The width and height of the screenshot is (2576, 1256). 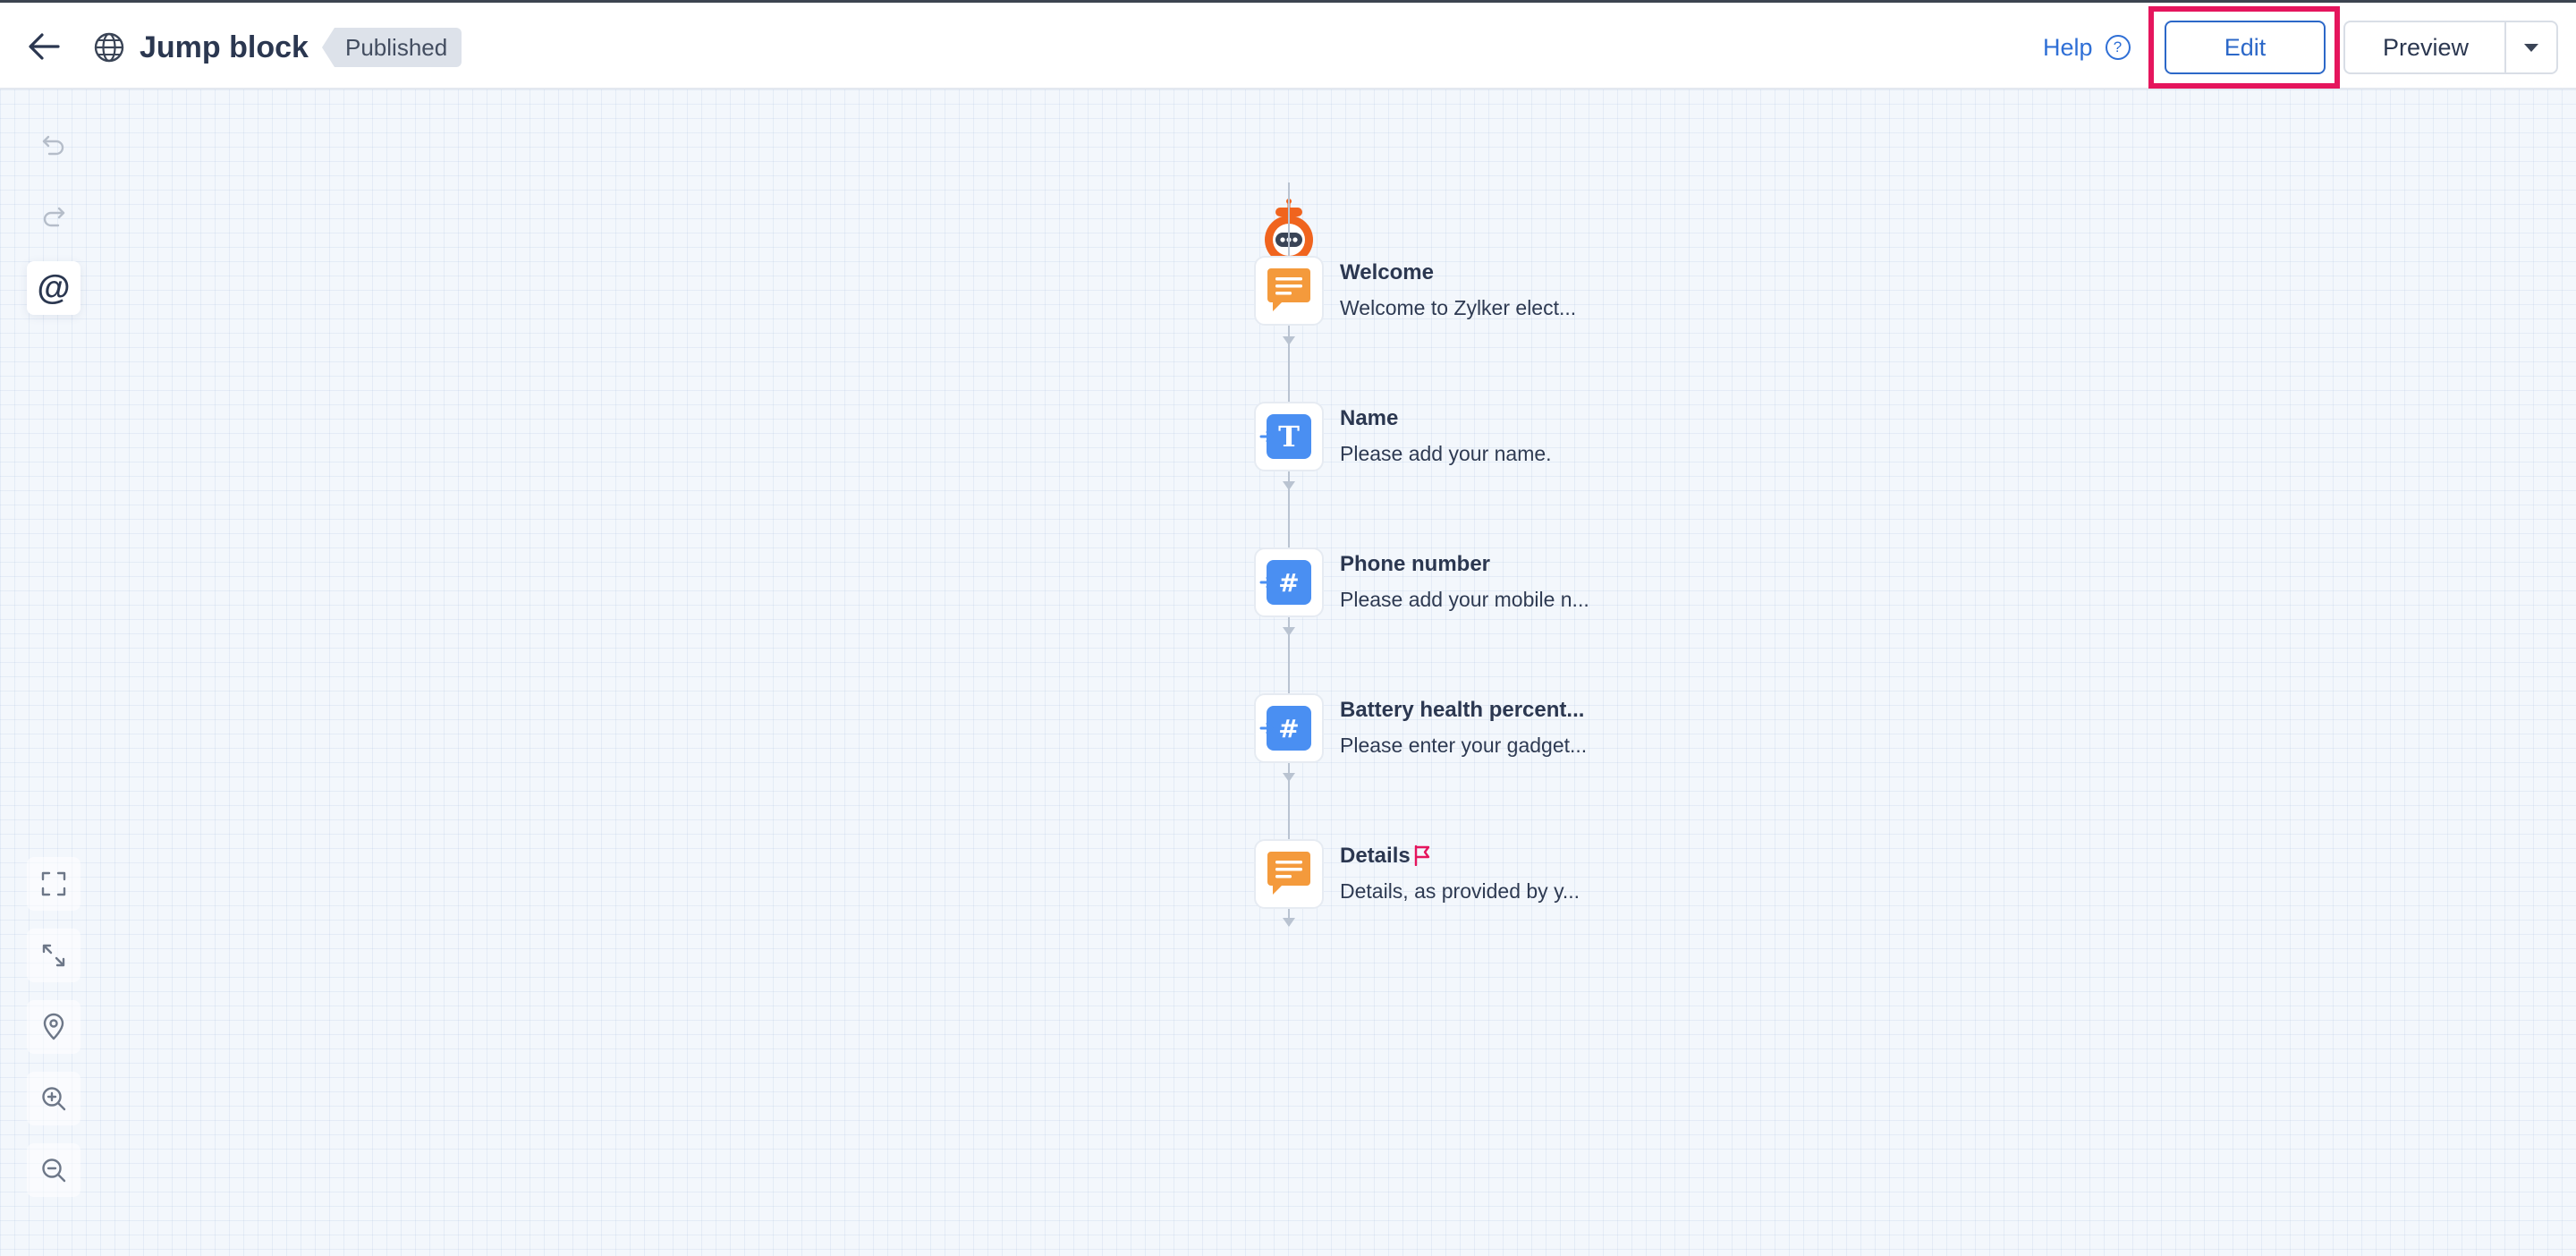 What do you see at coordinates (224, 47) in the screenshot?
I see `page-title: Jump block` at bounding box center [224, 47].